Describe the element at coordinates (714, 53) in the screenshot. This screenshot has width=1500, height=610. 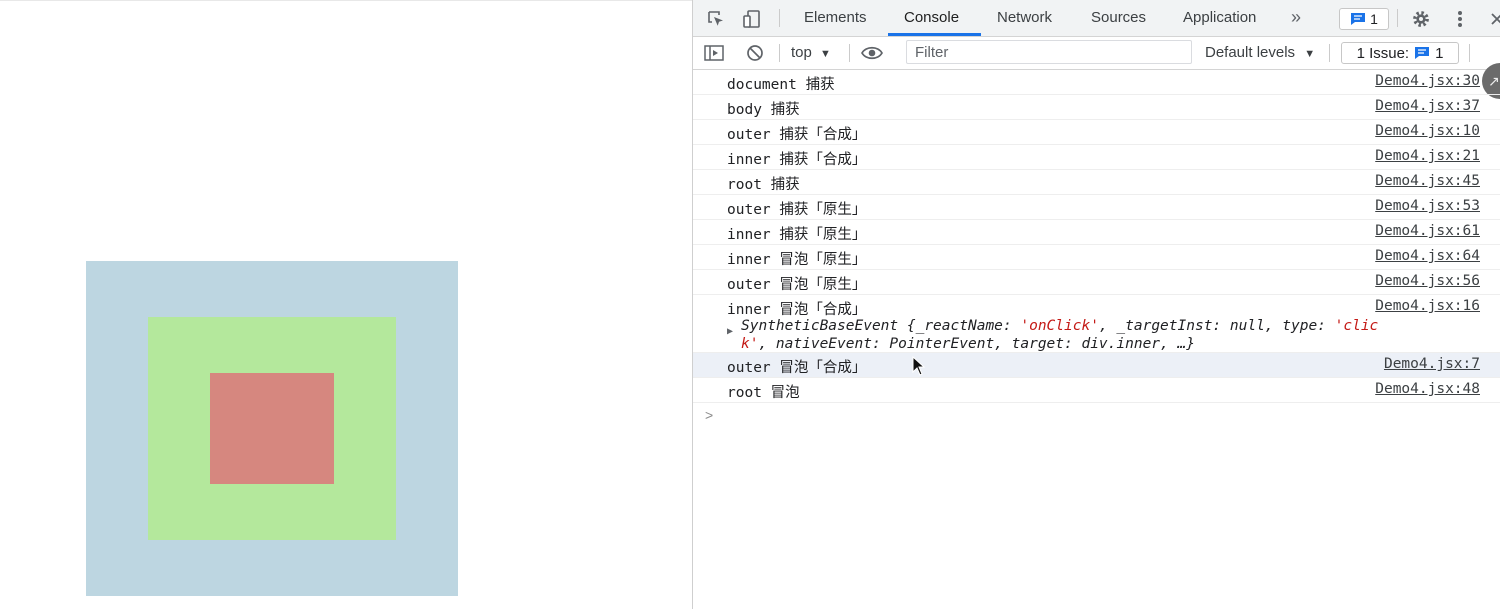
I see `sidebar-toggle-icon` at that location.